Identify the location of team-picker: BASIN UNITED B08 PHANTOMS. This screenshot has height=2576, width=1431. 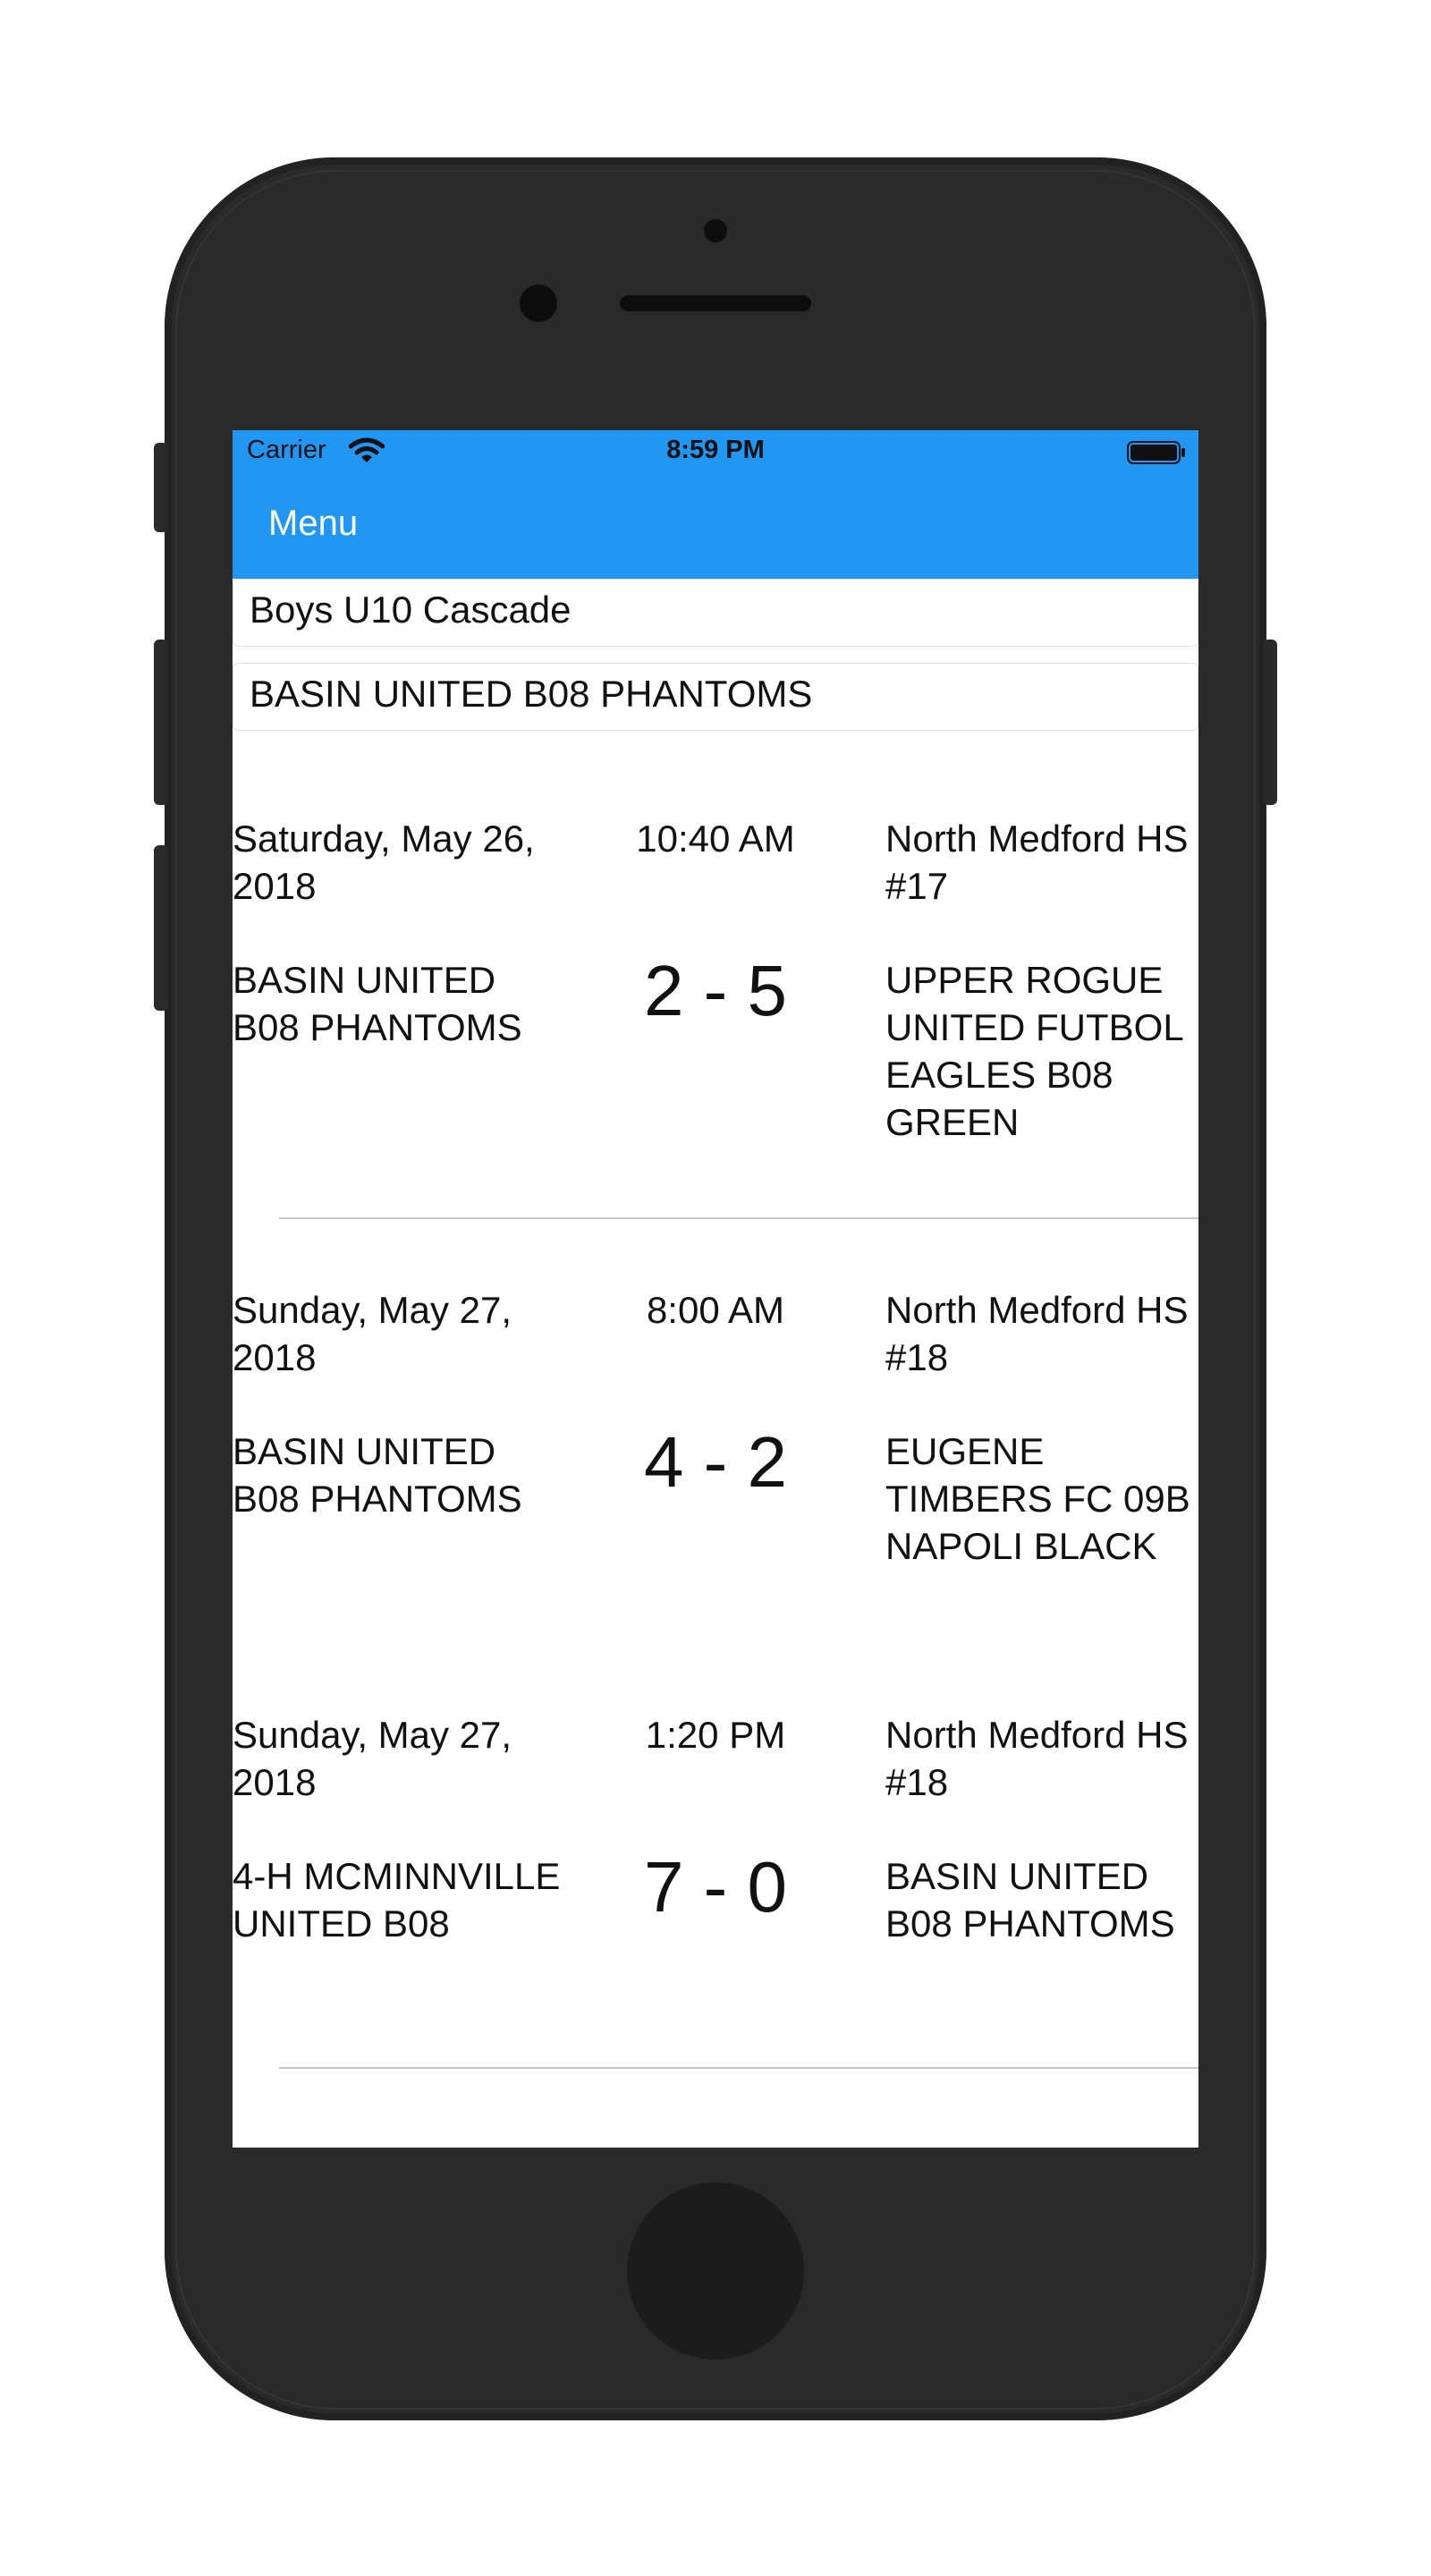
(716, 697).